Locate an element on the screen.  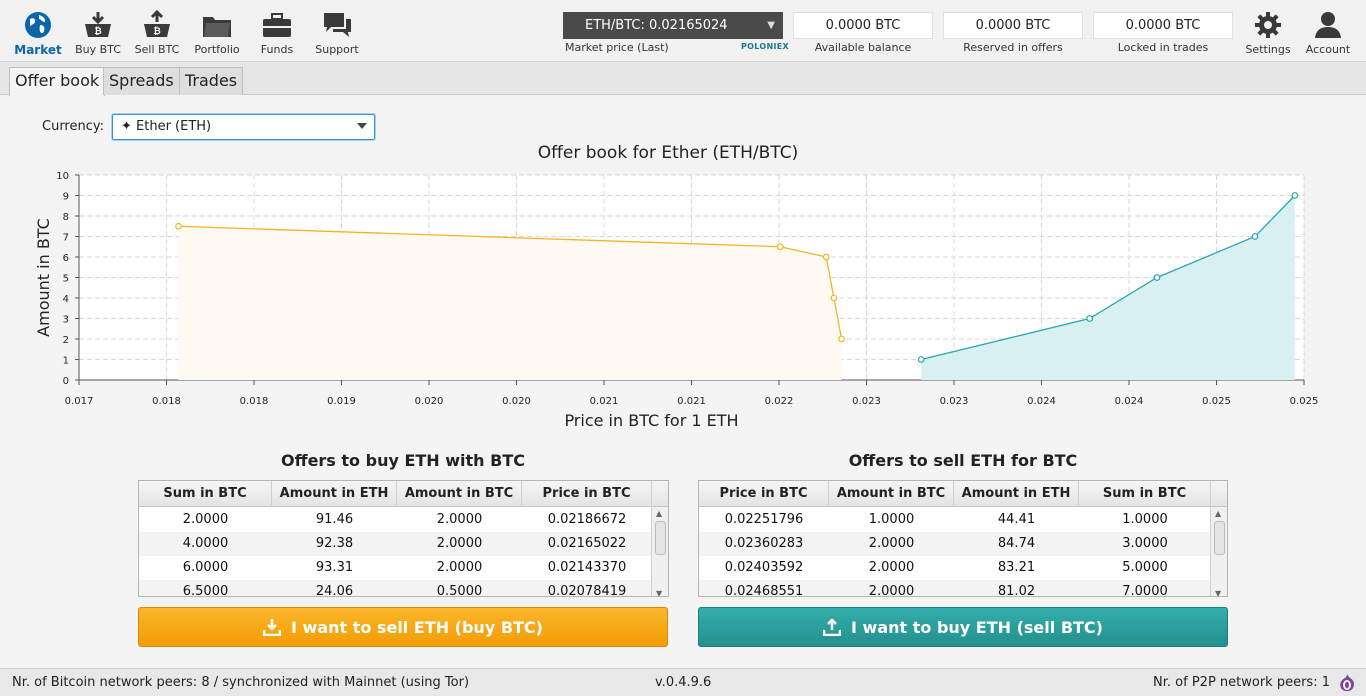
buy-btc-icon: ₿ is located at coordinates (98, 24).